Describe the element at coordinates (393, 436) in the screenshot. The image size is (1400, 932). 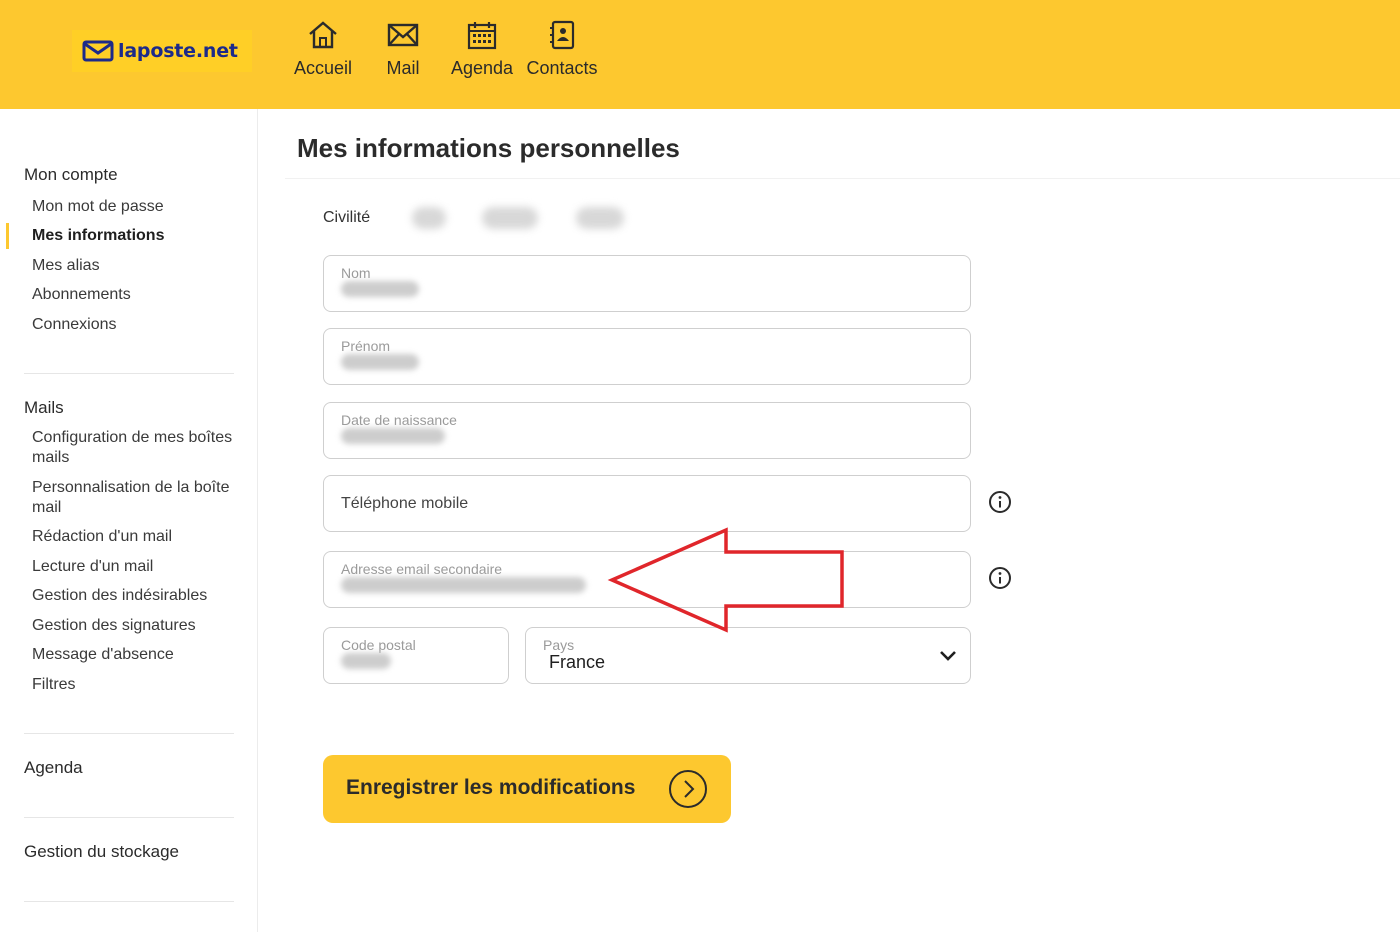
I see `date-naissance-value-redacted` at that location.